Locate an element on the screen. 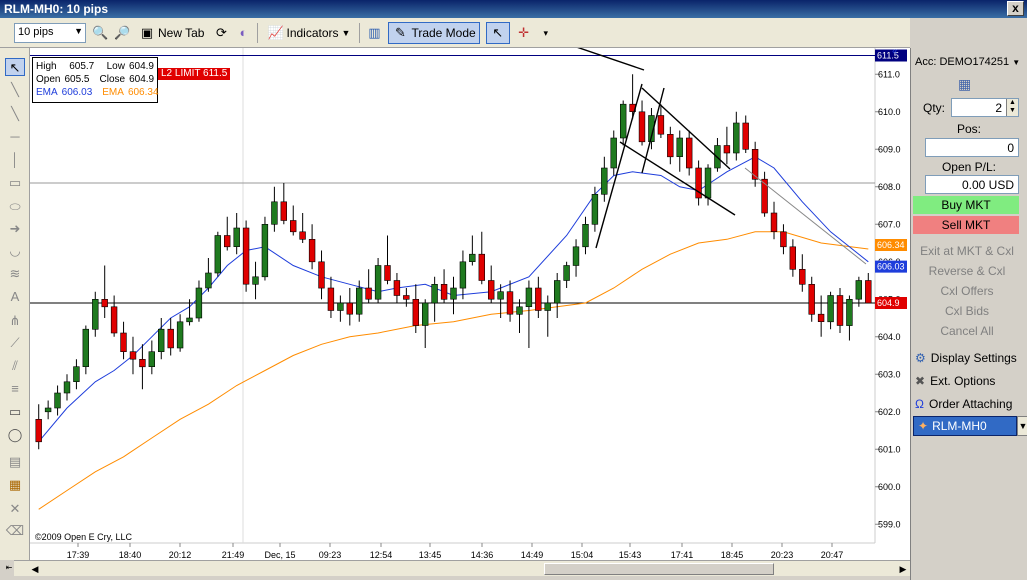 This screenshot has width=1027, height=580. display-settings-button: ⚙ Display Settings is located at coordinates (970, 358).